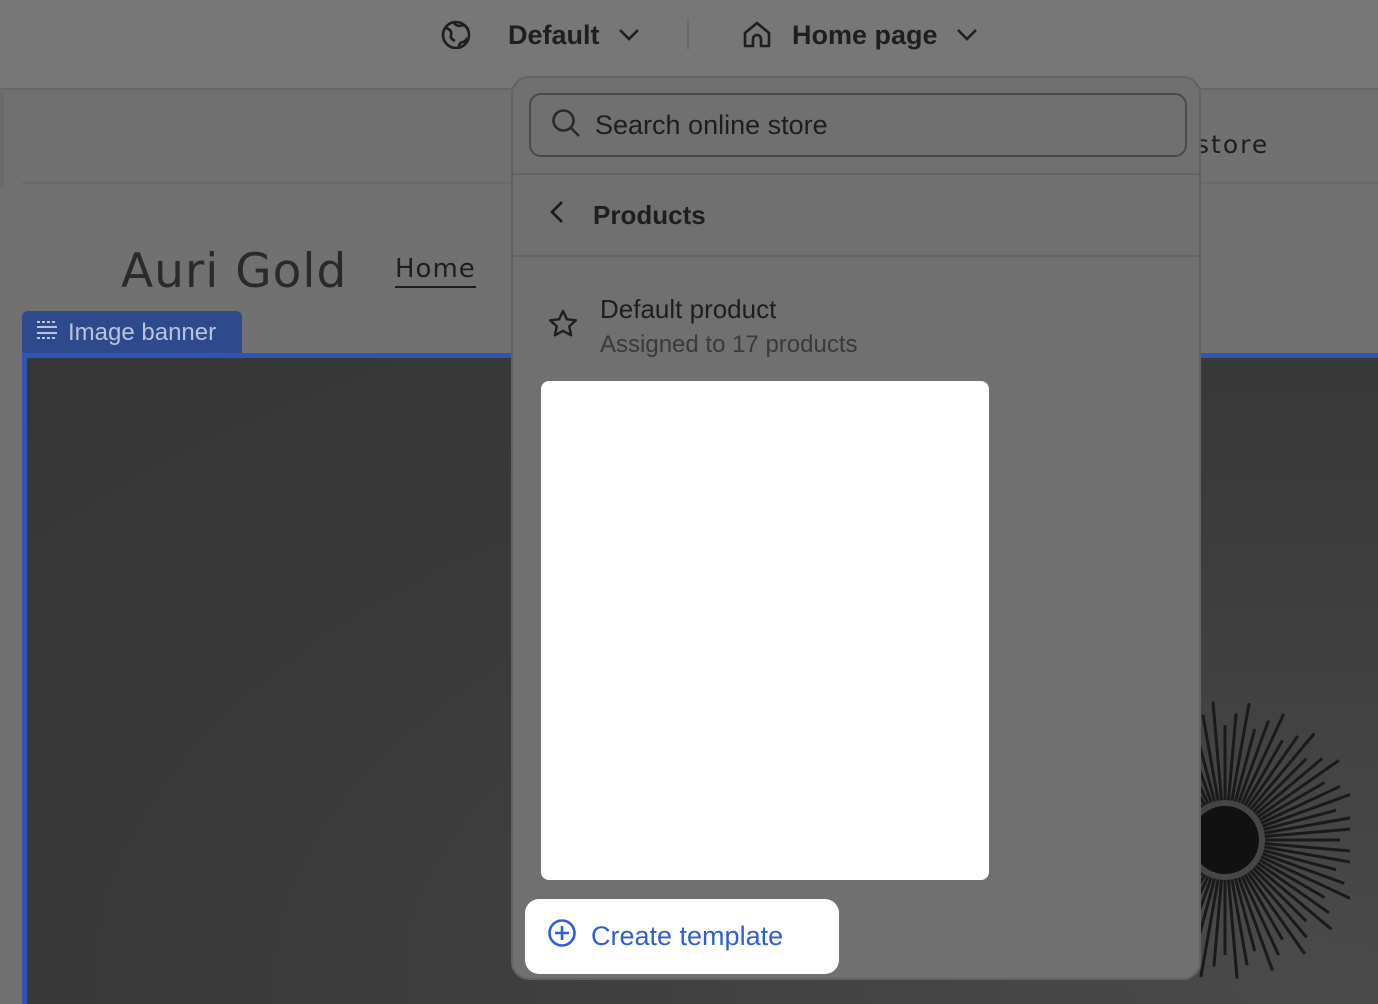  What do you see at coordinates (856, 326) in the screenshot?
I see `template-item-default-product: Default product Assigned to 17 products` at bounding box center [856, 326].